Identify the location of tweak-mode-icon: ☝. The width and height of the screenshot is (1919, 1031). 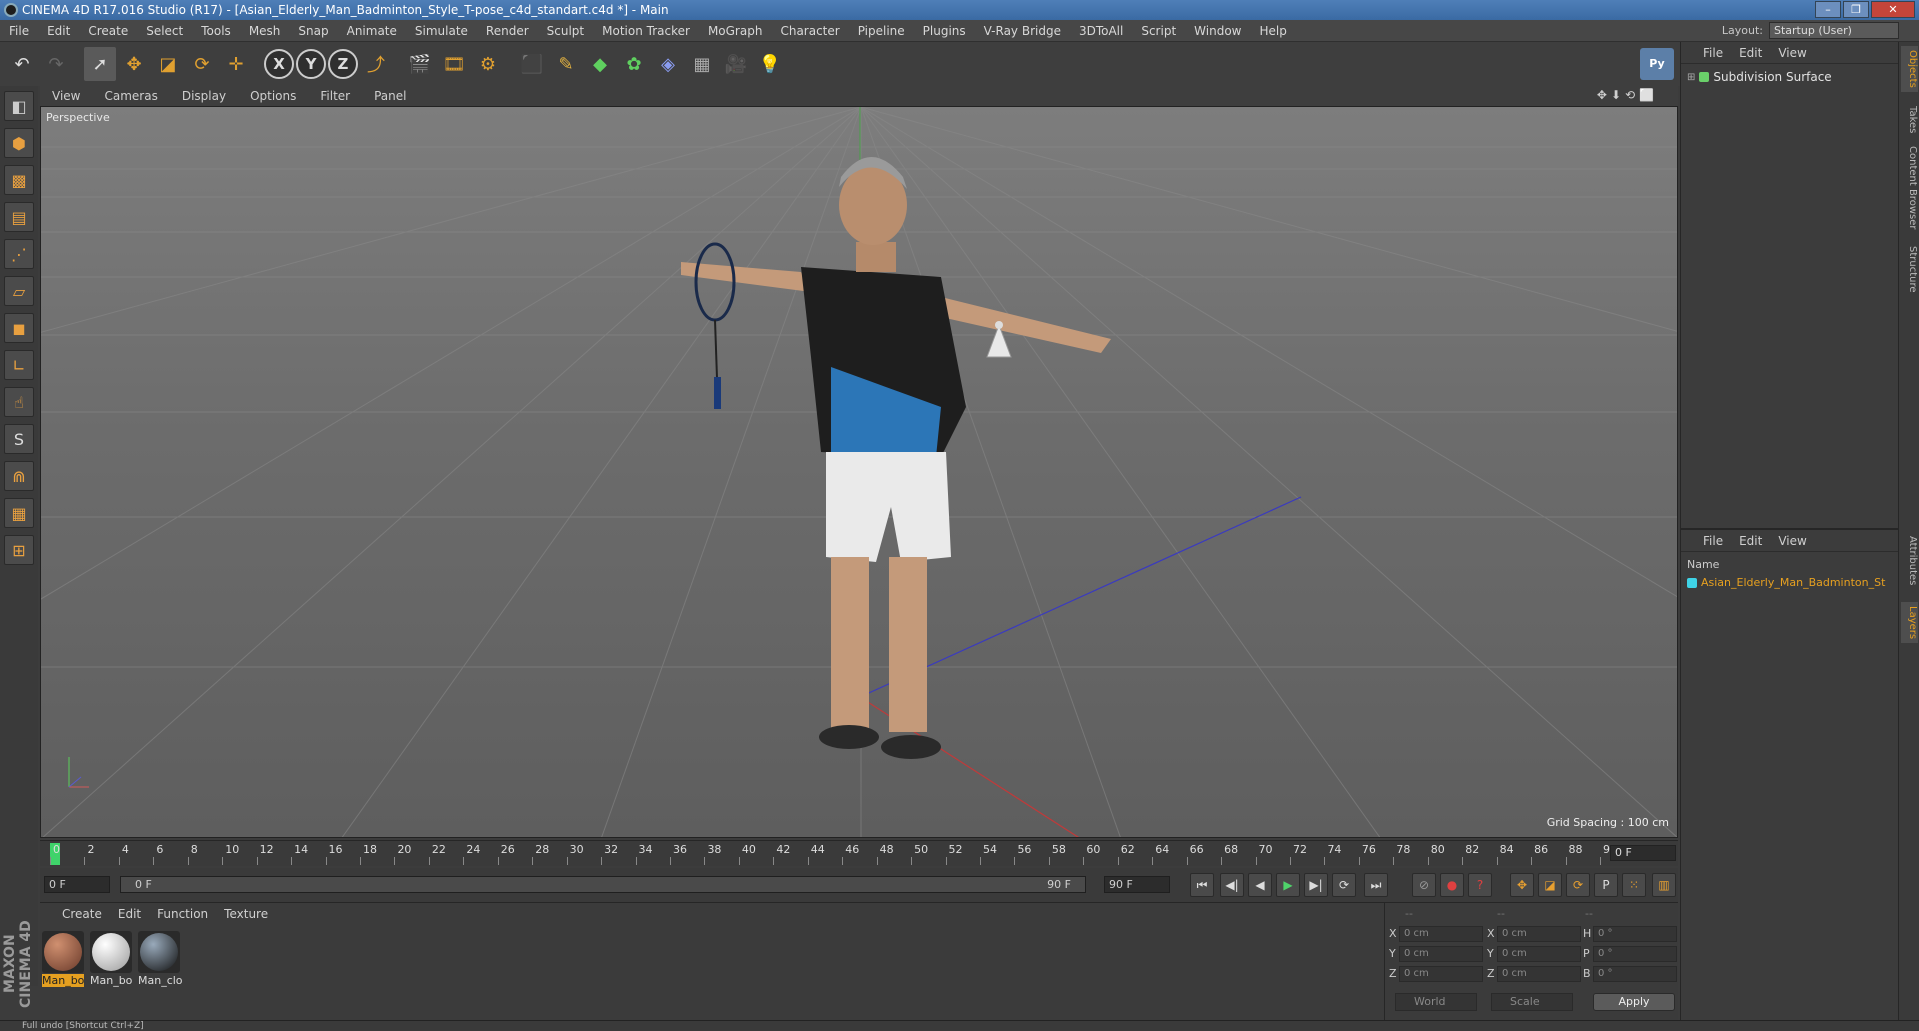
(19, 402).